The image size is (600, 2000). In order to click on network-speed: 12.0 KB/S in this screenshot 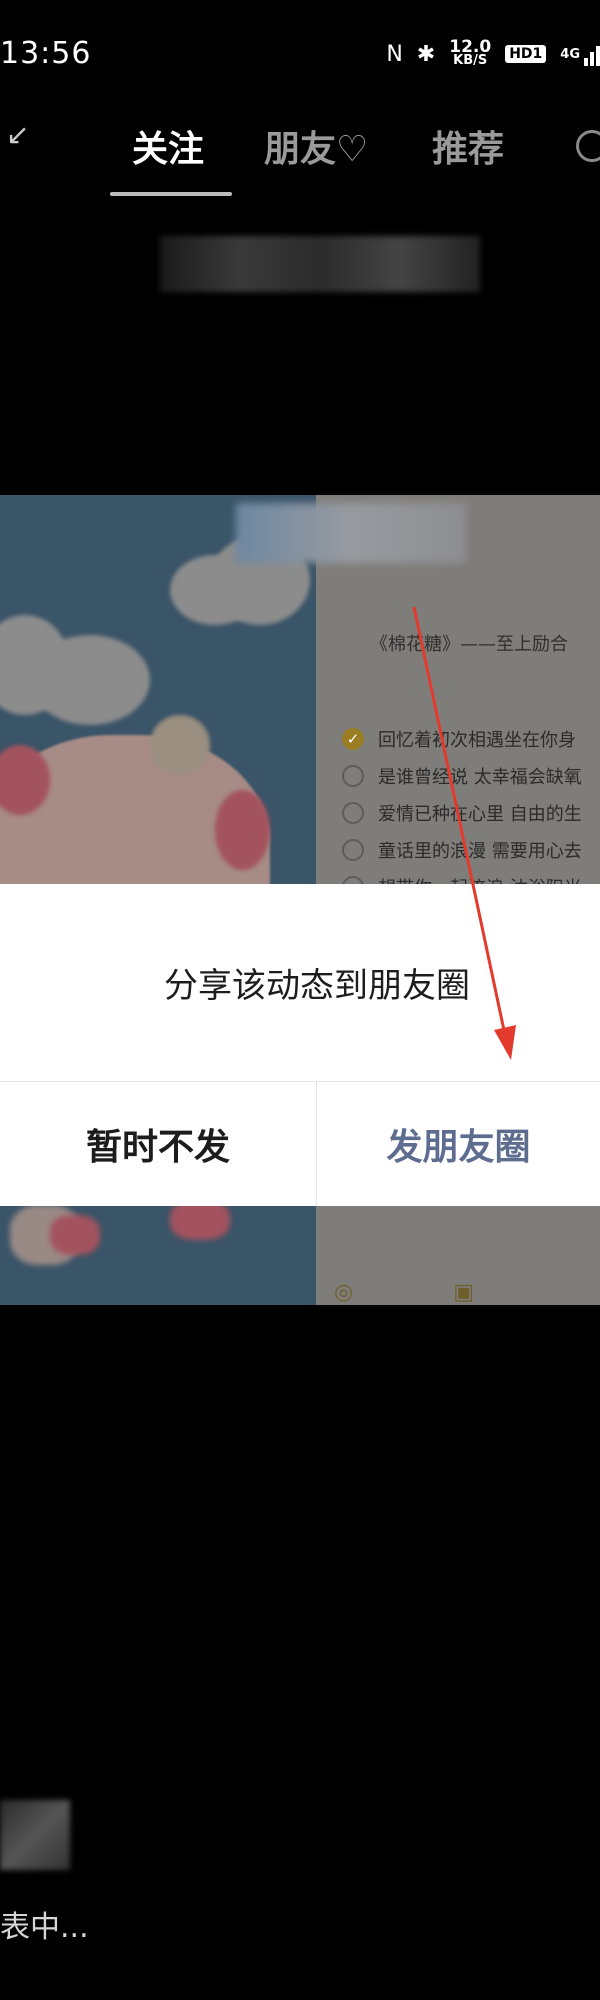, I will do `click(470, 52)`.